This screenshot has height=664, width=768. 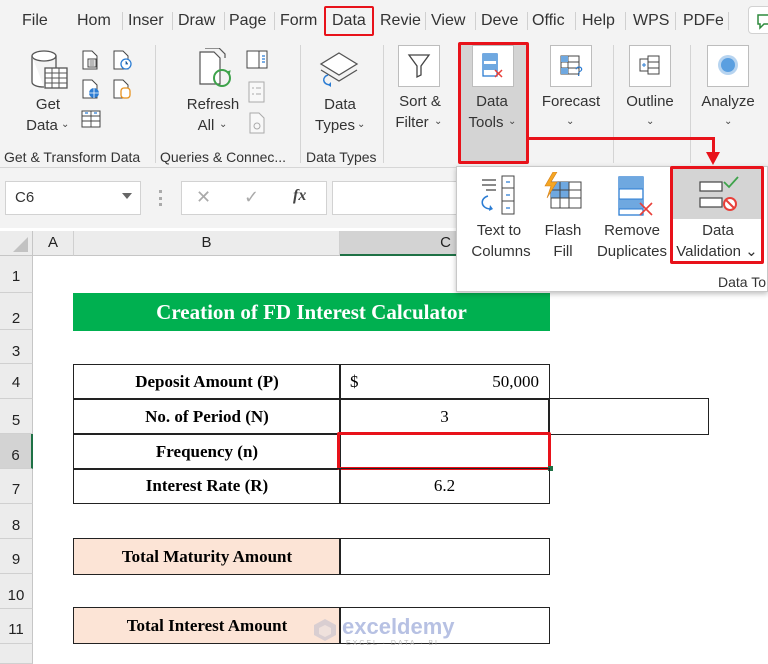 What do you see at coordinates (501, 251) in the screenshot?
I see `text-to-columns-label-2: Columns` at bounding box center [501, 251].